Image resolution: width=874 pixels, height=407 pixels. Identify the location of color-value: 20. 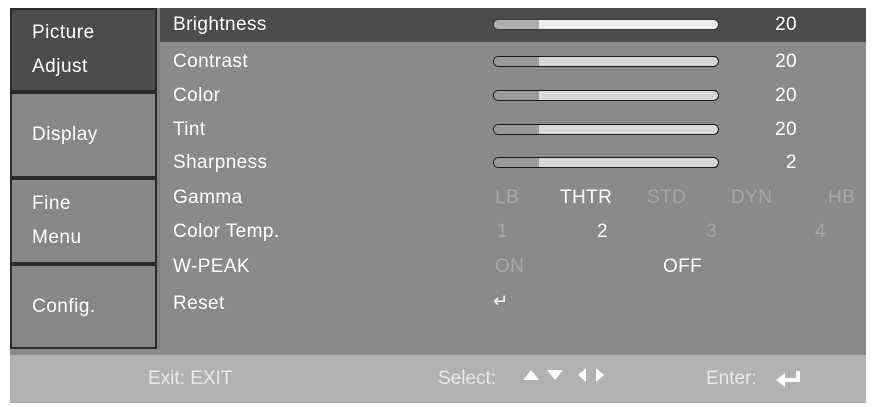
(786, 95).